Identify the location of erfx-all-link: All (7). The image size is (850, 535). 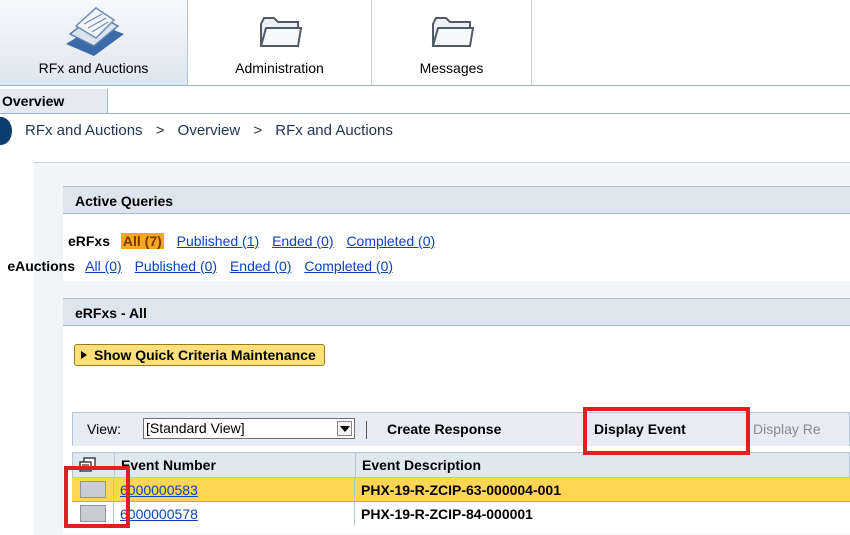
(142, 241).